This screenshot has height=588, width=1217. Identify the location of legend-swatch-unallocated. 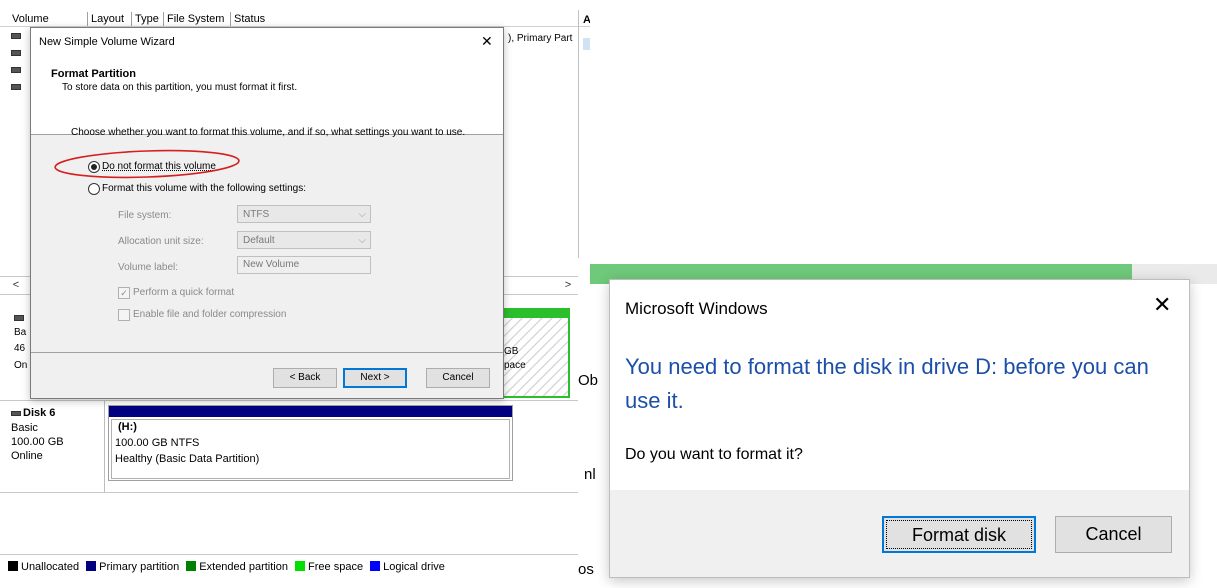
(13, 566).